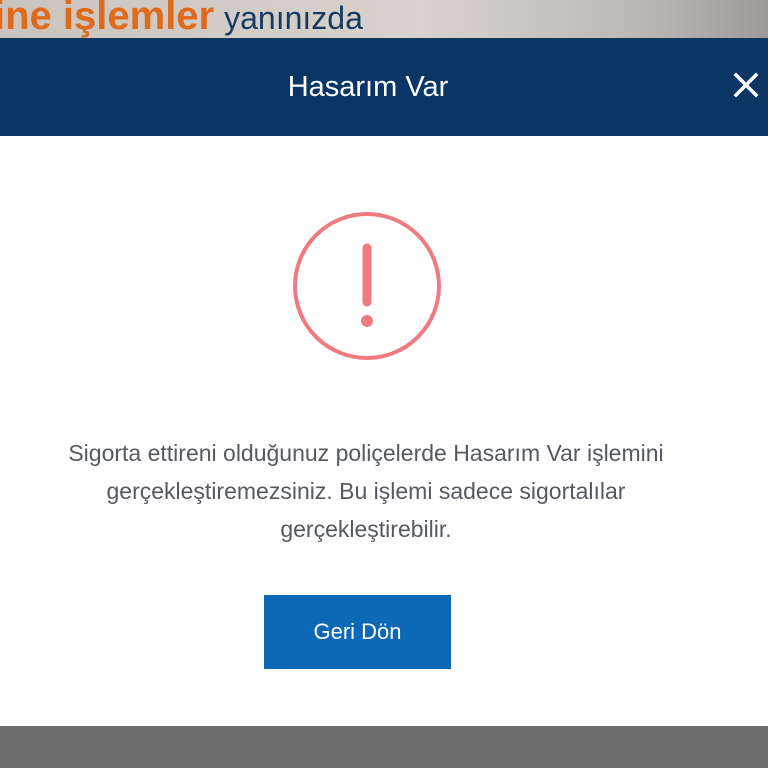 This screenshot has height=768, width=768. Describe the element at coordinates (384, 747) in the screenshot. I see `modal-overlay` at that location.